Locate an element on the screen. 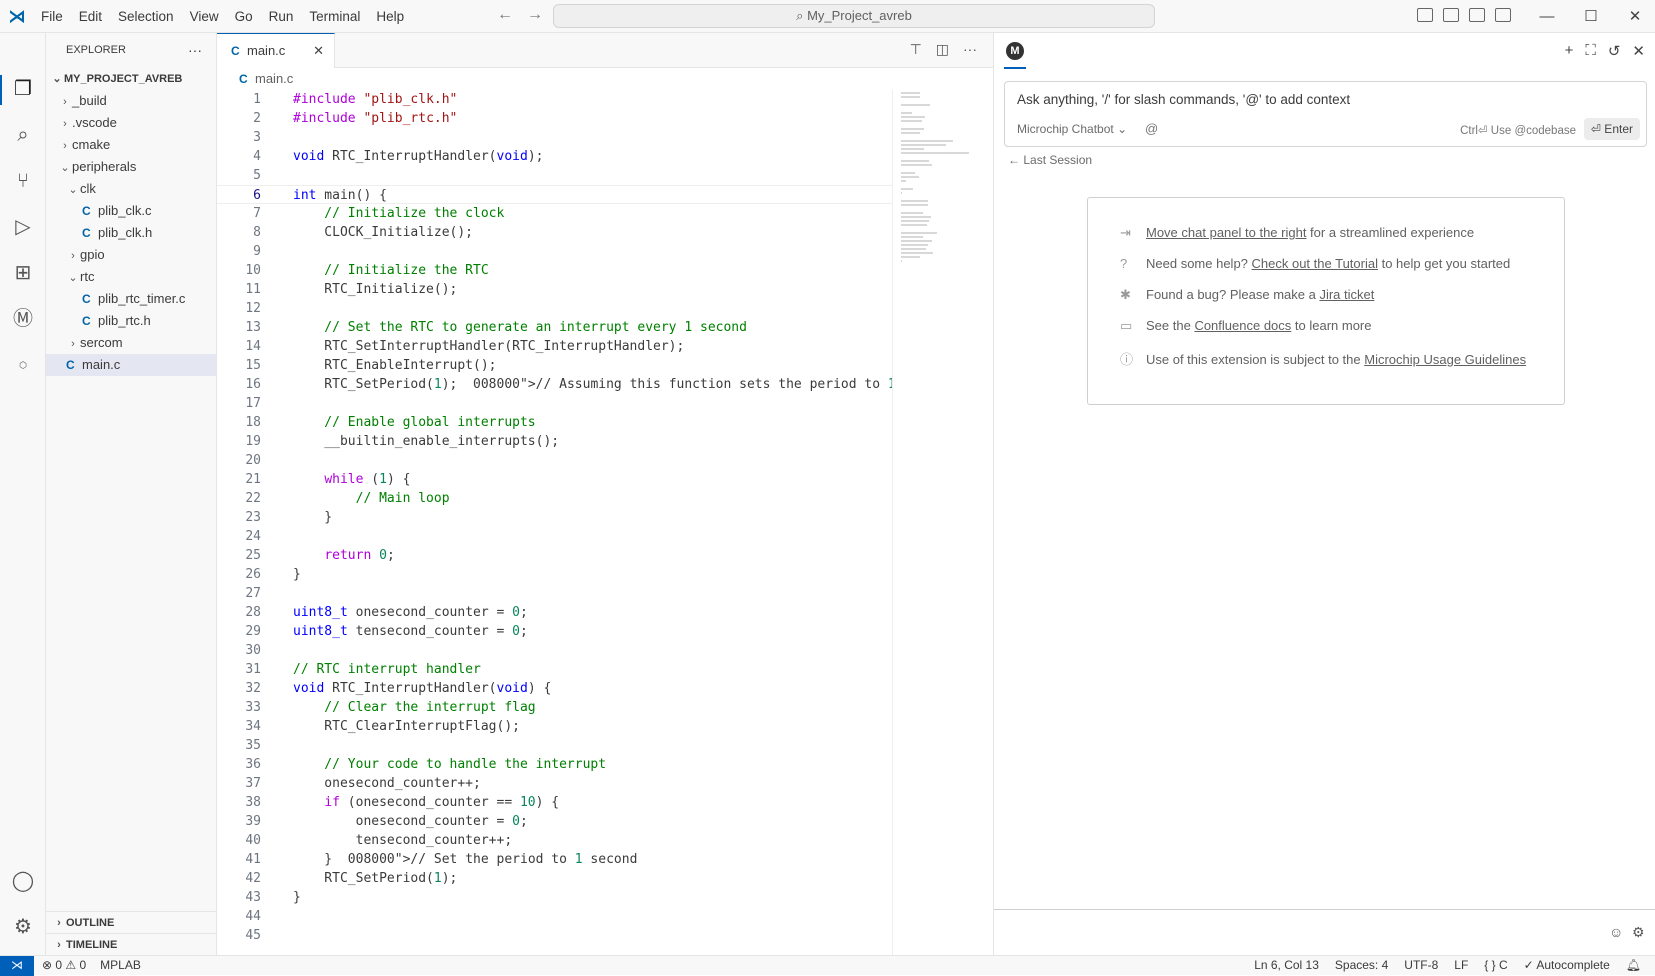 The image size is (1655, 976). code-line: 22 // Main loop is located at coordinates (554, 498).